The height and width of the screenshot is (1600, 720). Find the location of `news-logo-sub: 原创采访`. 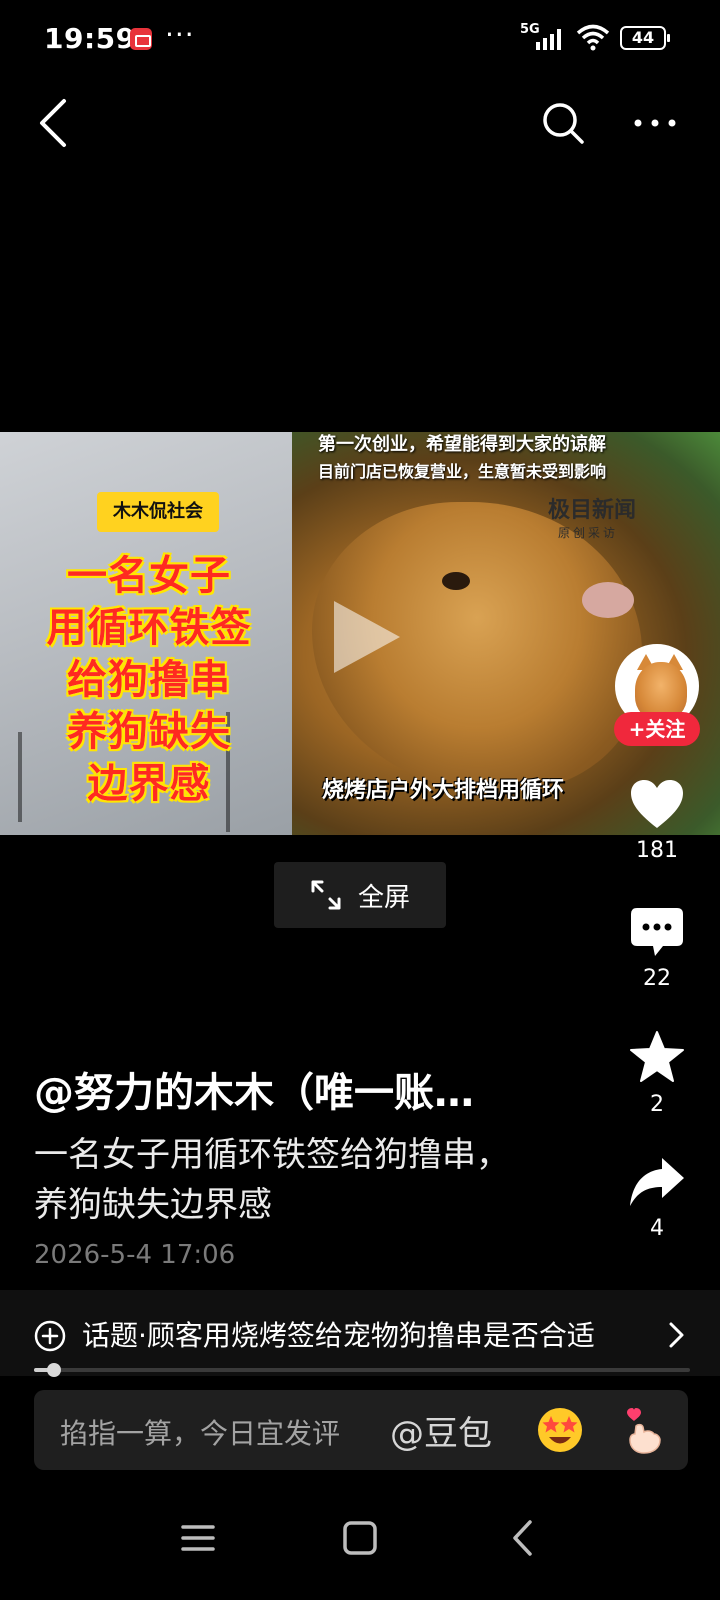

news-logo-sub: 原创采访 is located at coordinates (588, 533).